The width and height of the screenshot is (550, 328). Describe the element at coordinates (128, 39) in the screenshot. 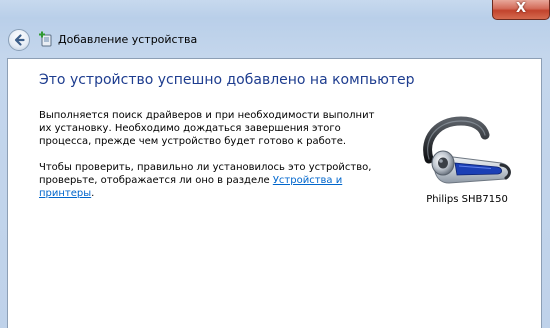

I see `window-title: Добавление устройства` at that location.